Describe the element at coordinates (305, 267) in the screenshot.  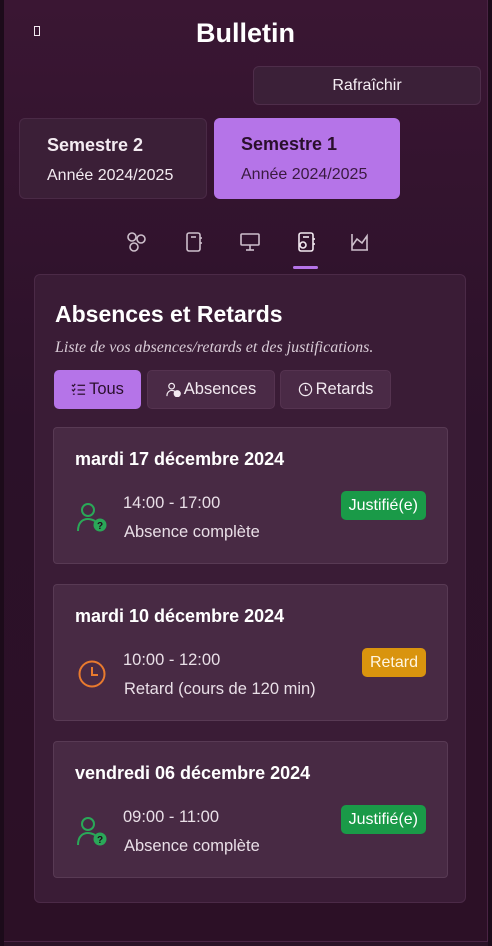
I see `active-tab-indicator` at that location.